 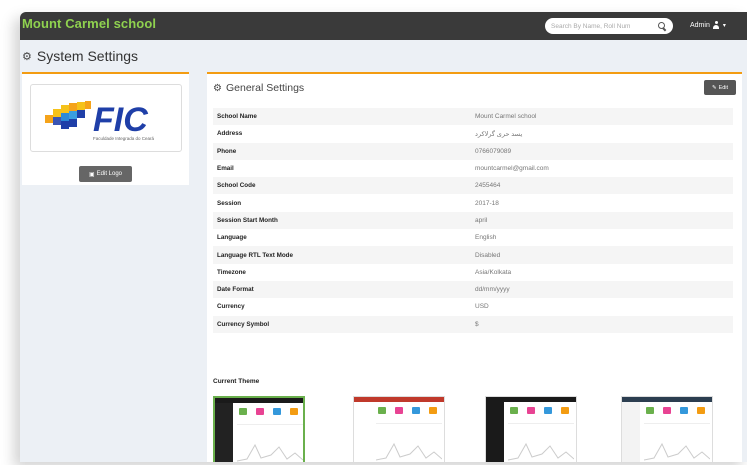 What do you see at coordinates (87, 56) in the screenshot?
I see `page-title-text: System Settings` at bounding box center [87, 56].